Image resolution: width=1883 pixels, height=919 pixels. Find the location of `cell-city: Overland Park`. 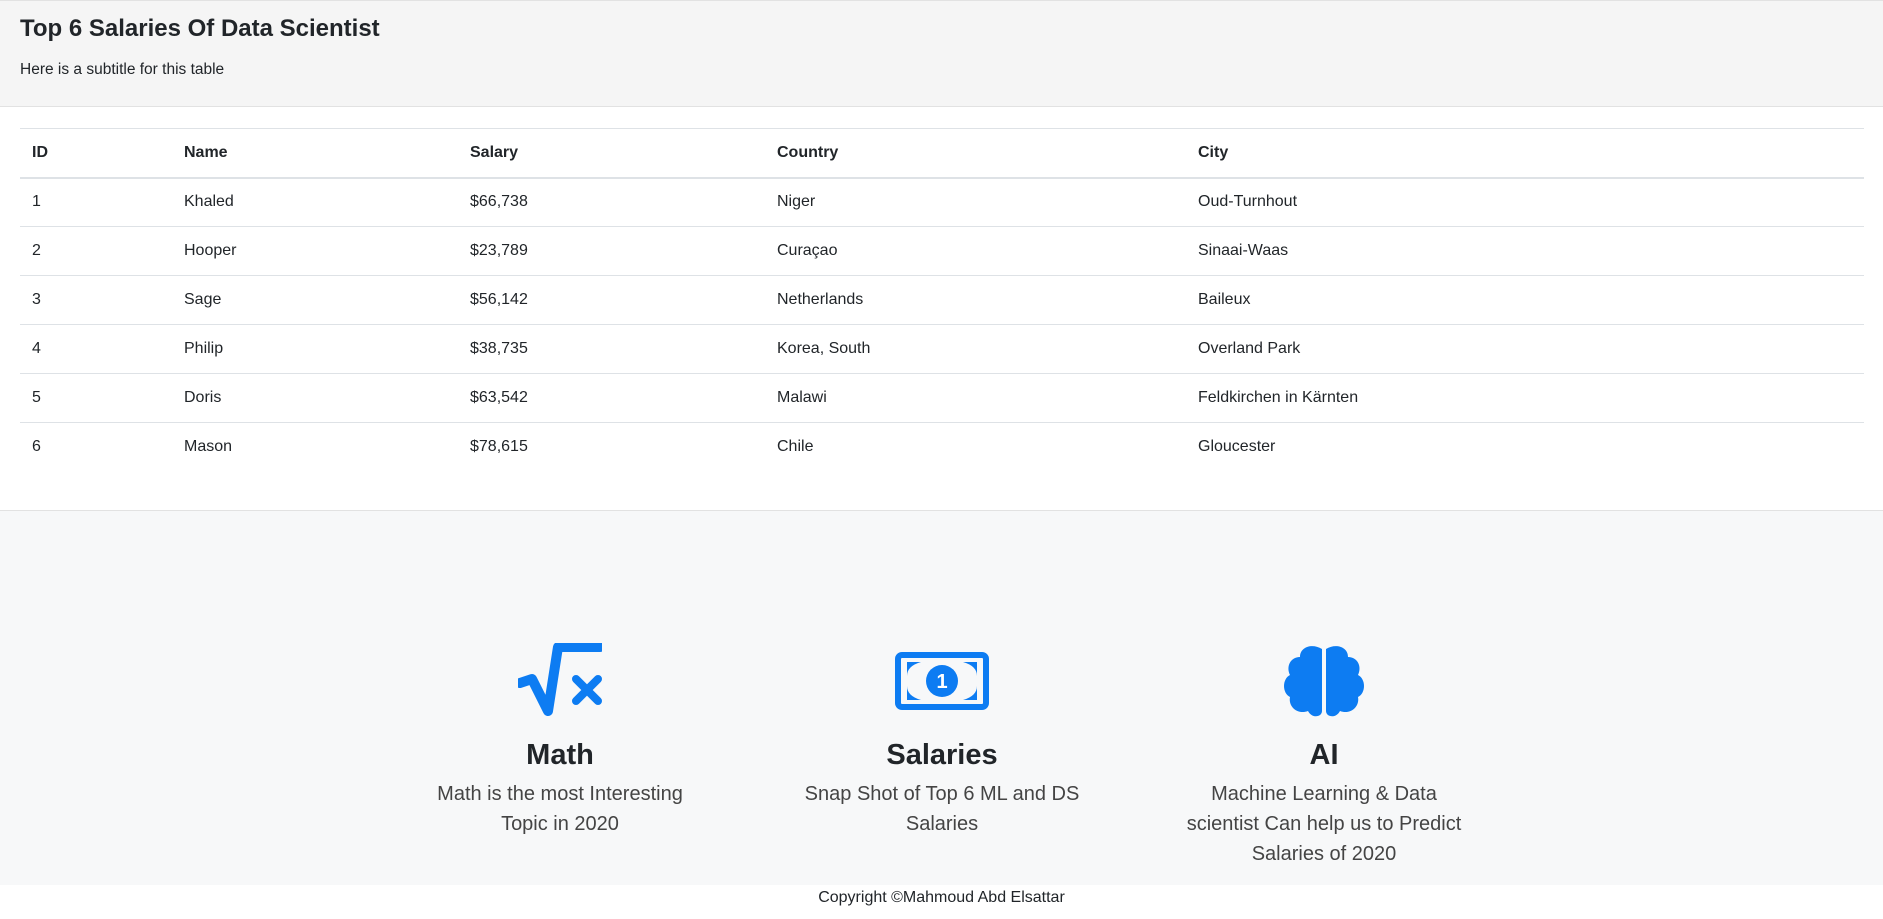

cell-city: Overland Park is located at coordinates (1249, 348).